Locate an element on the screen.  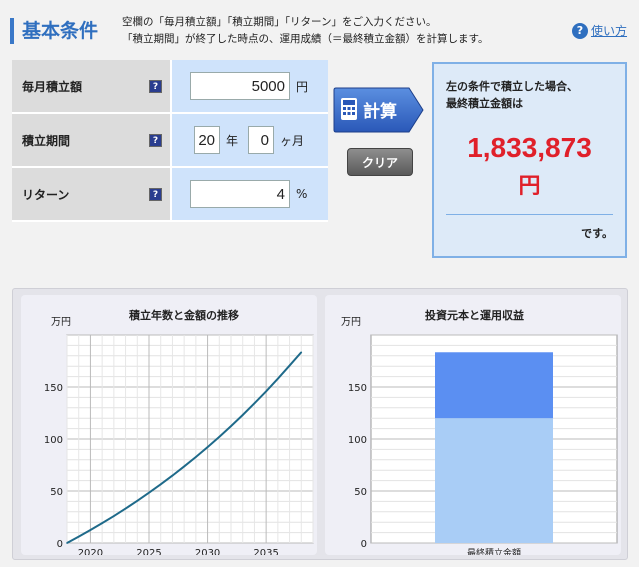
x-tick-label: 最終積立金額 is located at coordinates (494, 551).